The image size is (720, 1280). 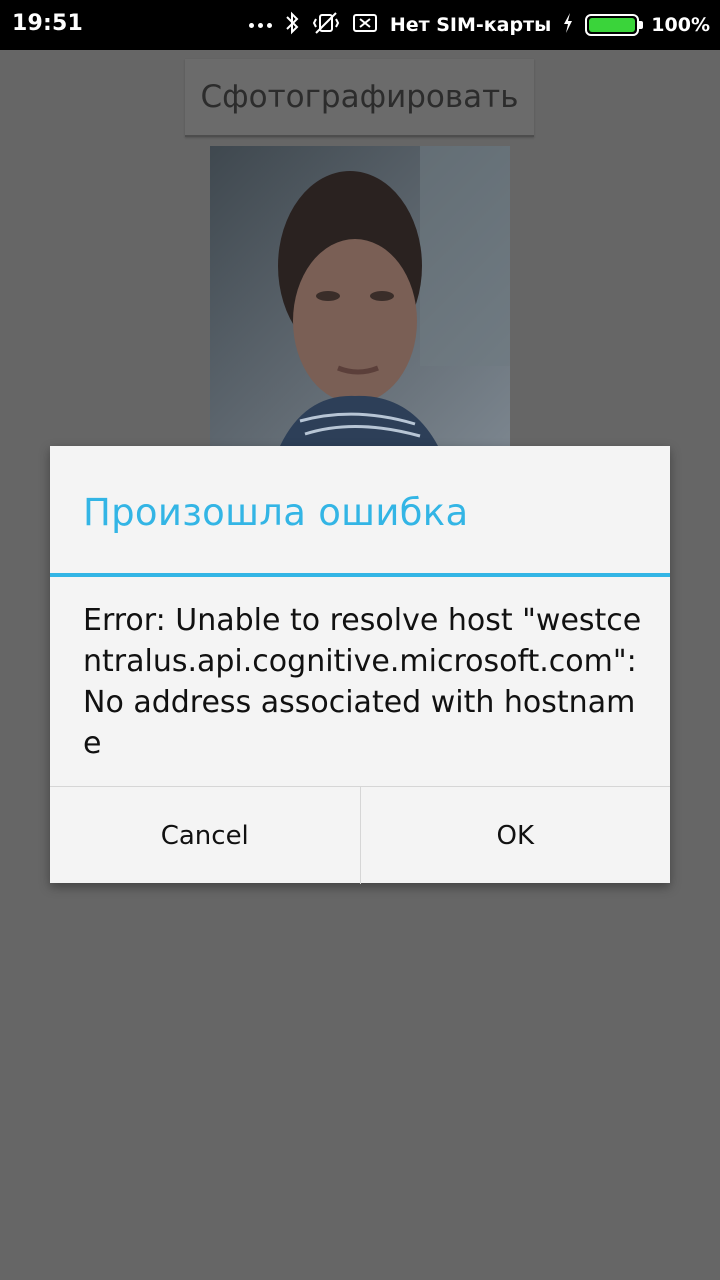 I want to click on battery-icon, so click(x=614, y=25).